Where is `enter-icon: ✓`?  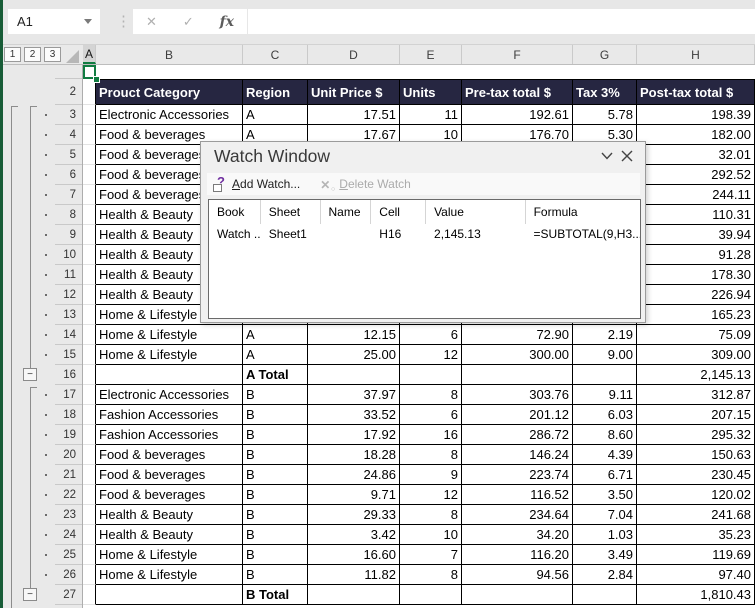
enter-icon: ✓ is located at coordinates (188, 22).